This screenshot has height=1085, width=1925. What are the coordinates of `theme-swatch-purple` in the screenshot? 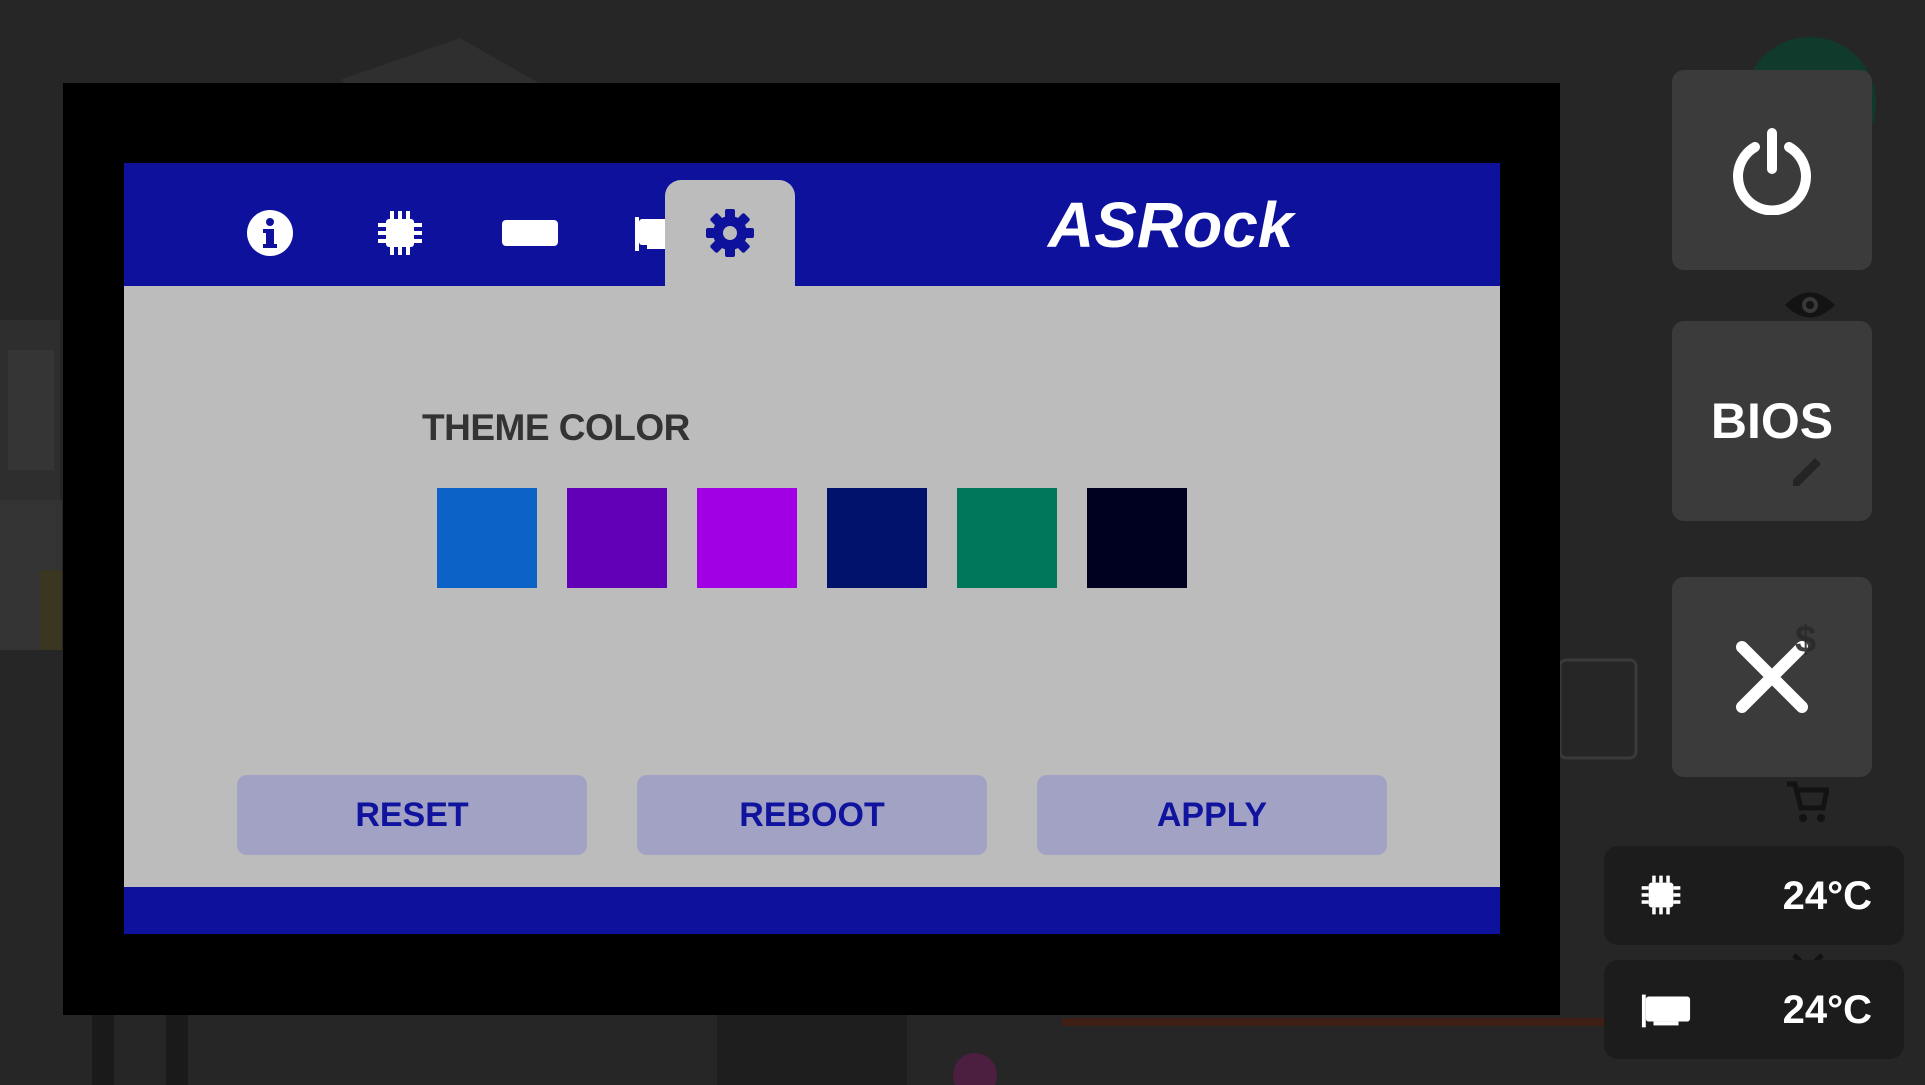 It's located at (747, 538).